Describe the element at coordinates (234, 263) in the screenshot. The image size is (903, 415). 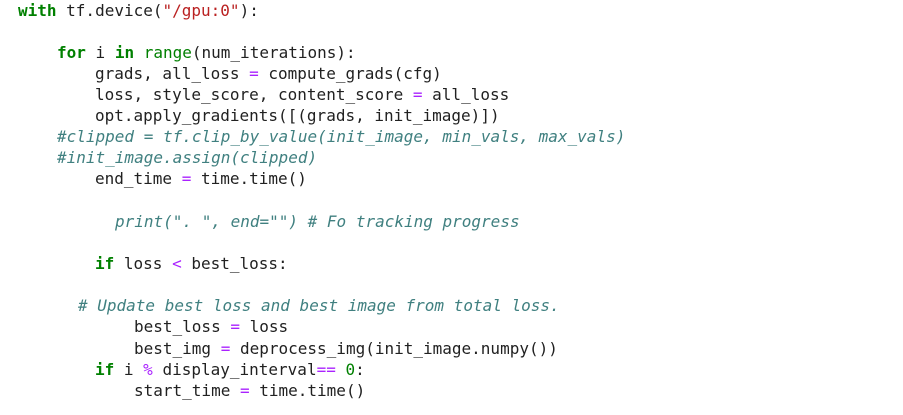
I see `code-token: best_loss:` at that location.